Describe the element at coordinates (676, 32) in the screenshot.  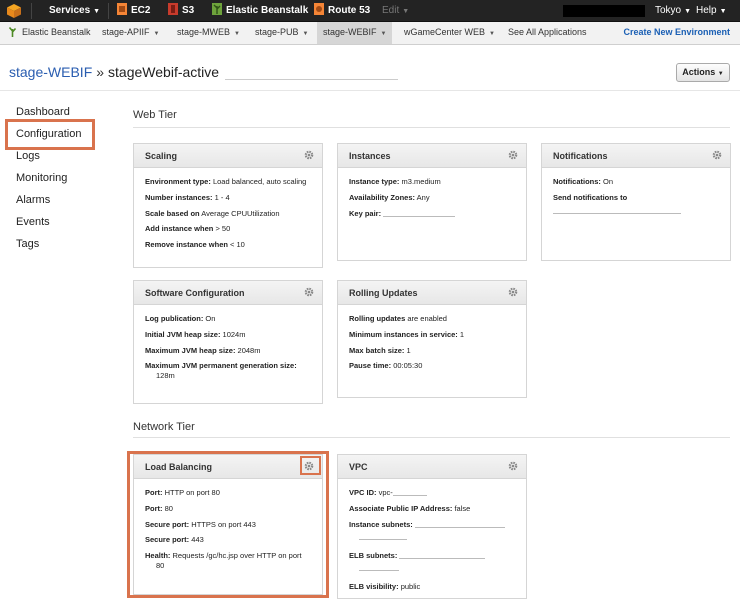
I see `create-new-environment-link: Create New Environment` at that location.